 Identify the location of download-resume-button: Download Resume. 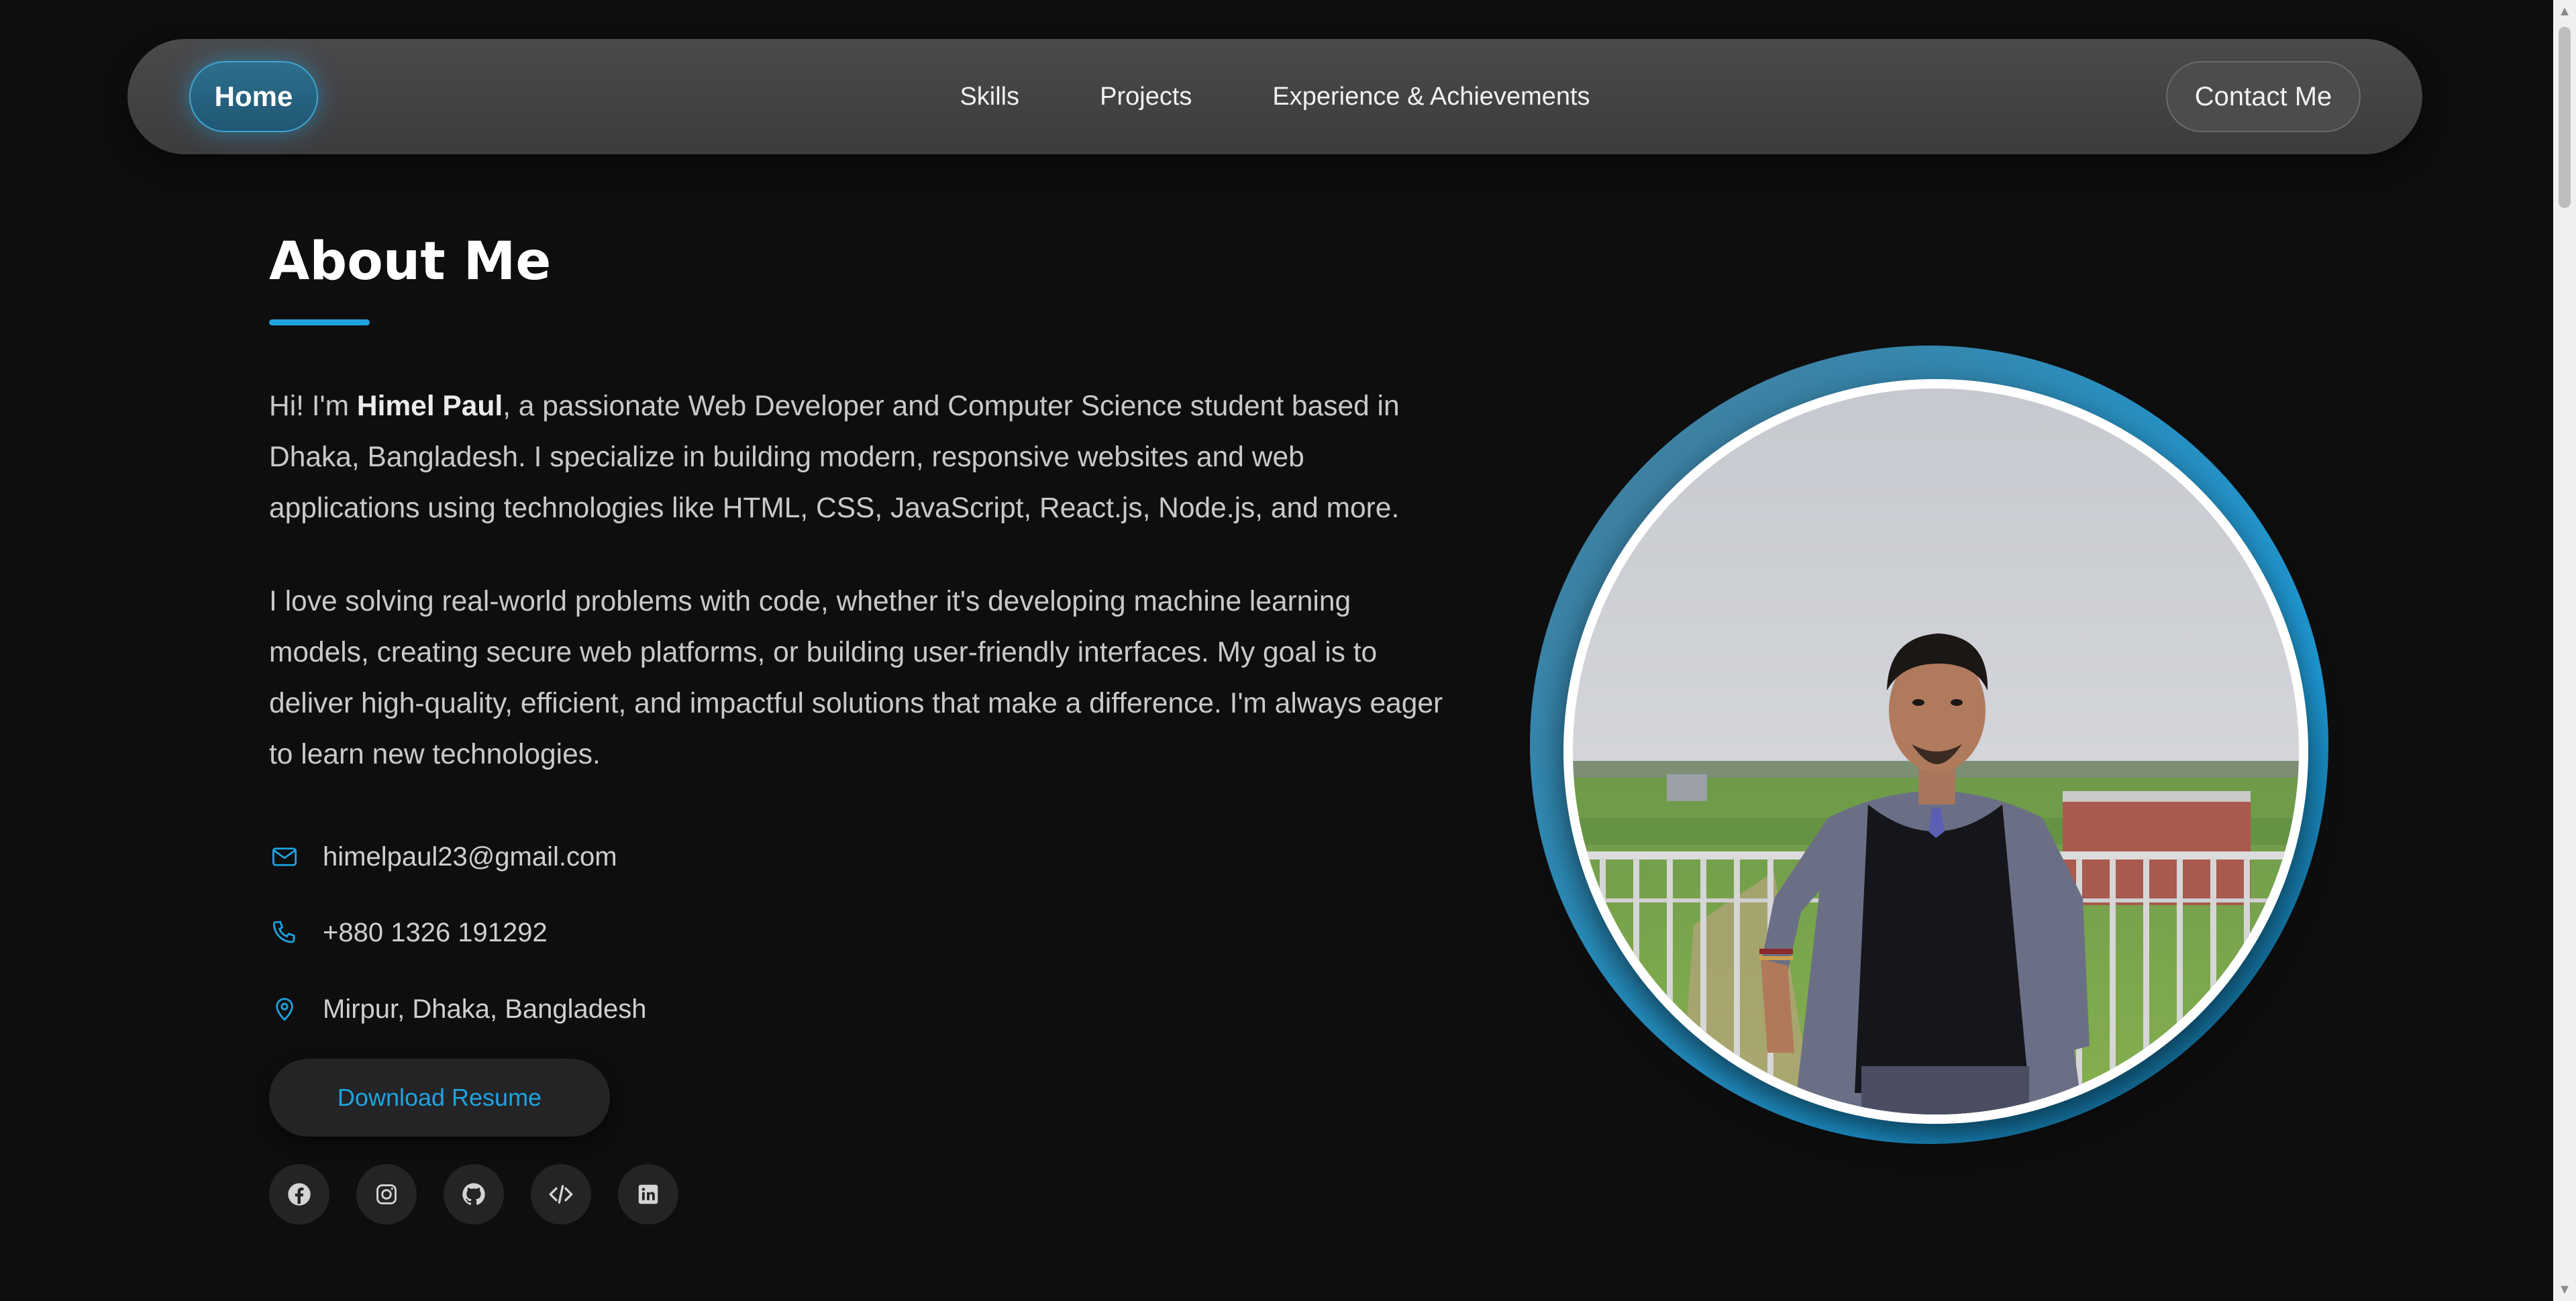
(439, 1098).